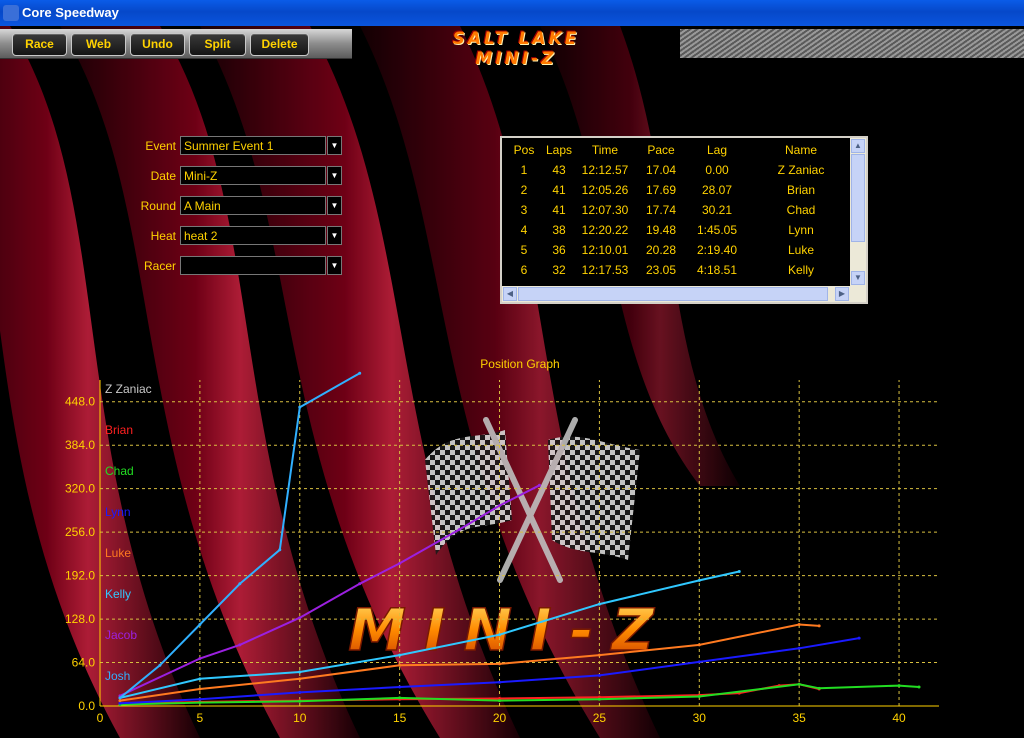 The height and width of the screenshot is (738, 1024). What do you see at coordinates (80, 489) in the screenshot?
I see `y-tick-label: 320.0` at bounding box center [80, 489].